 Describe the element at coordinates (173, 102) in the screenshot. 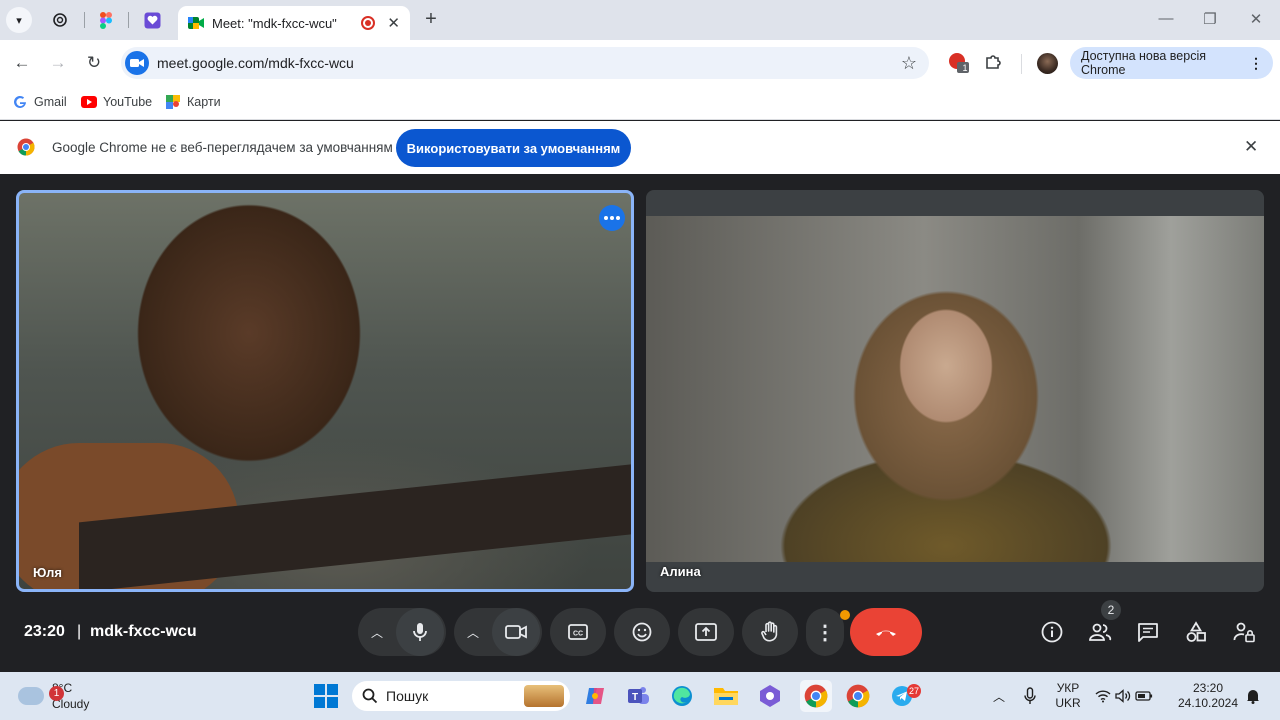

I see `maps-icon` at that location.